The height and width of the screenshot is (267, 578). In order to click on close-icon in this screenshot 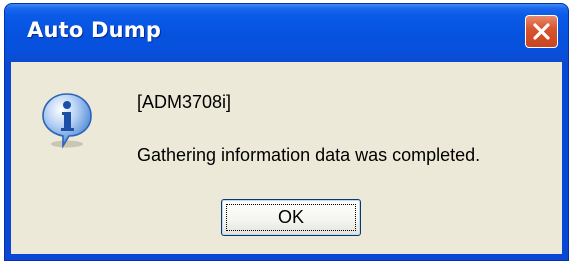, I will do `click(541, 31)`.